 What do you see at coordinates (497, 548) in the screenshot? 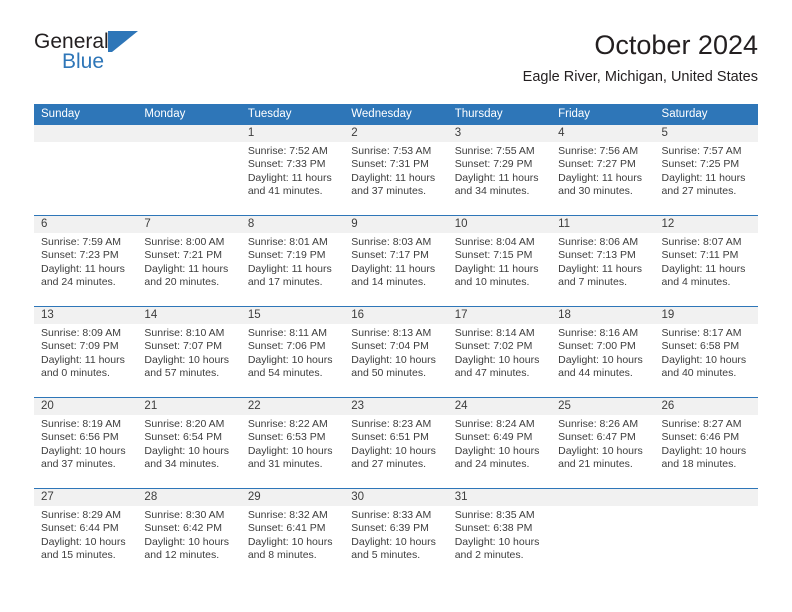
I see `daylight-text: Daylight: 10 hours and 2 minutes.` at bounding box center [497, 548].